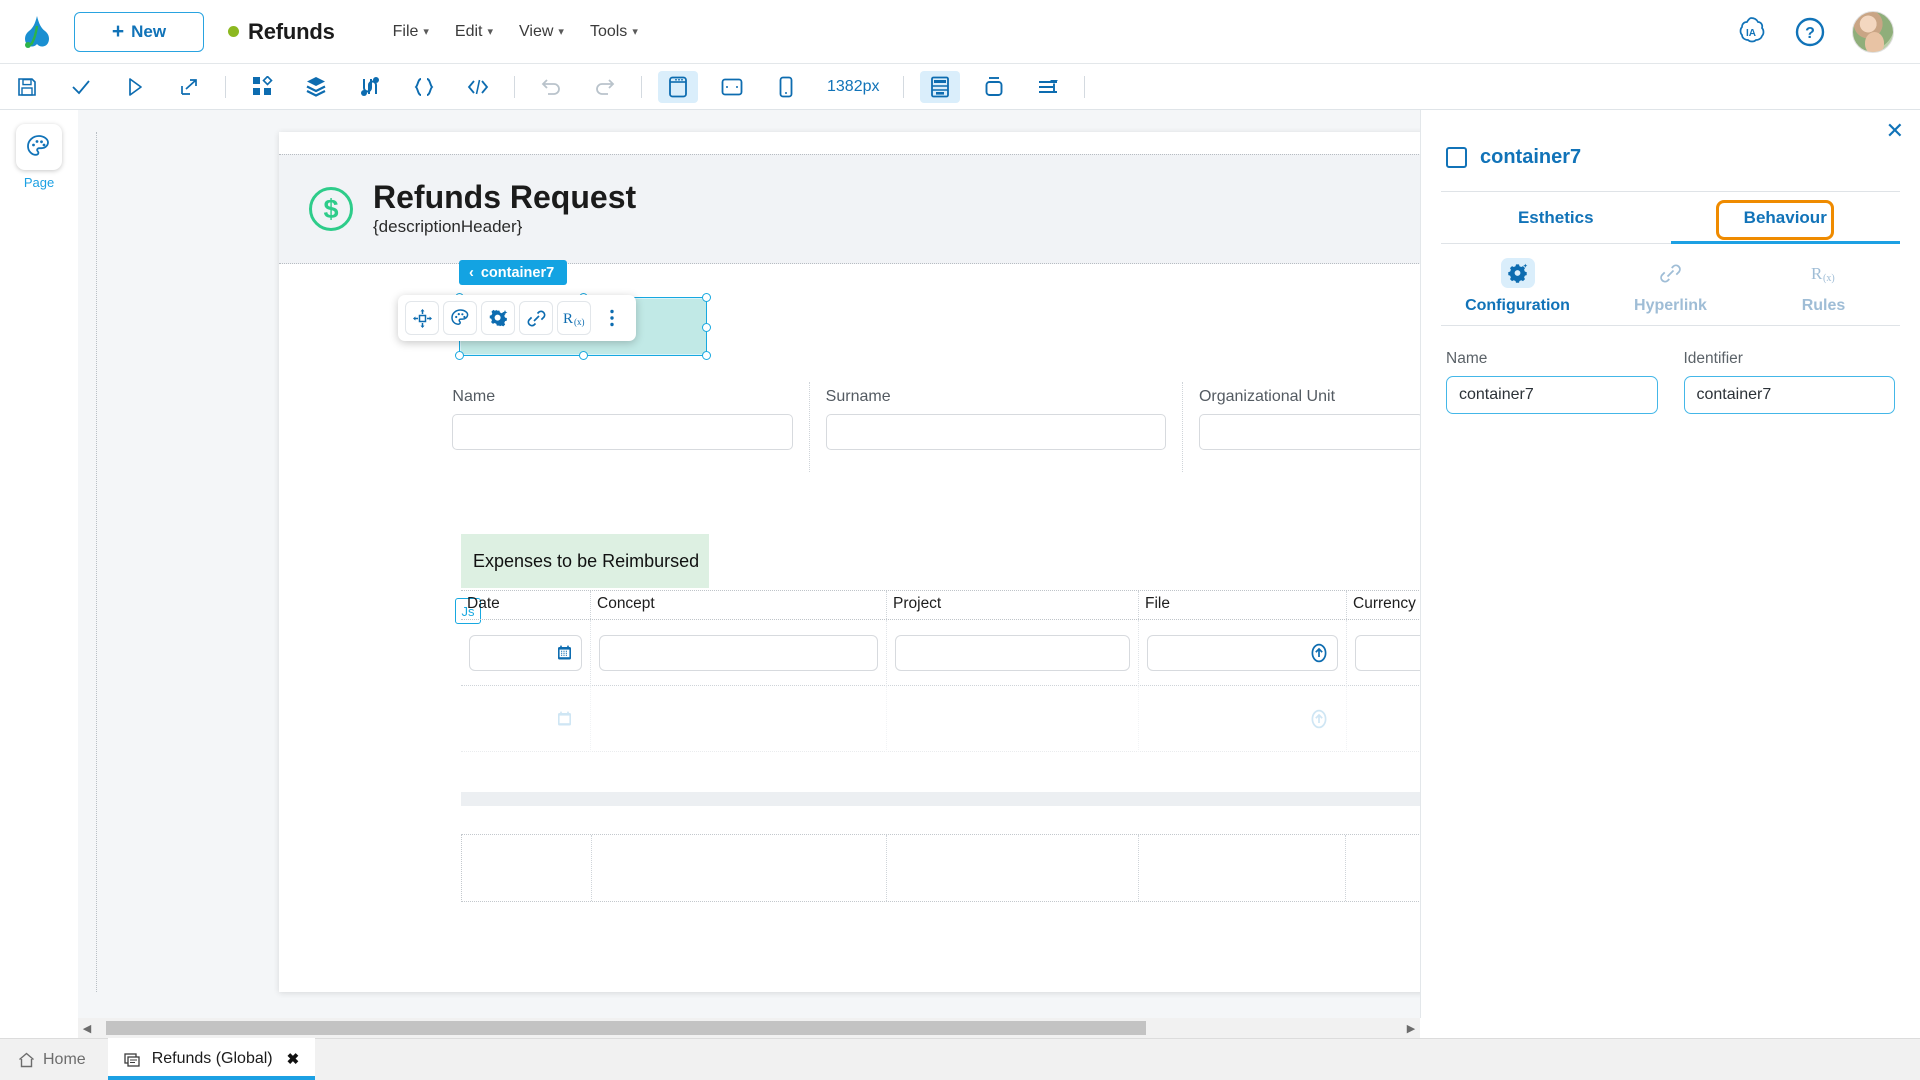  What do you see at coordinates (1556, 218) in the screenshot?
I see `tab-esthetics: Esthetics` at bounding box center [1556, 218].